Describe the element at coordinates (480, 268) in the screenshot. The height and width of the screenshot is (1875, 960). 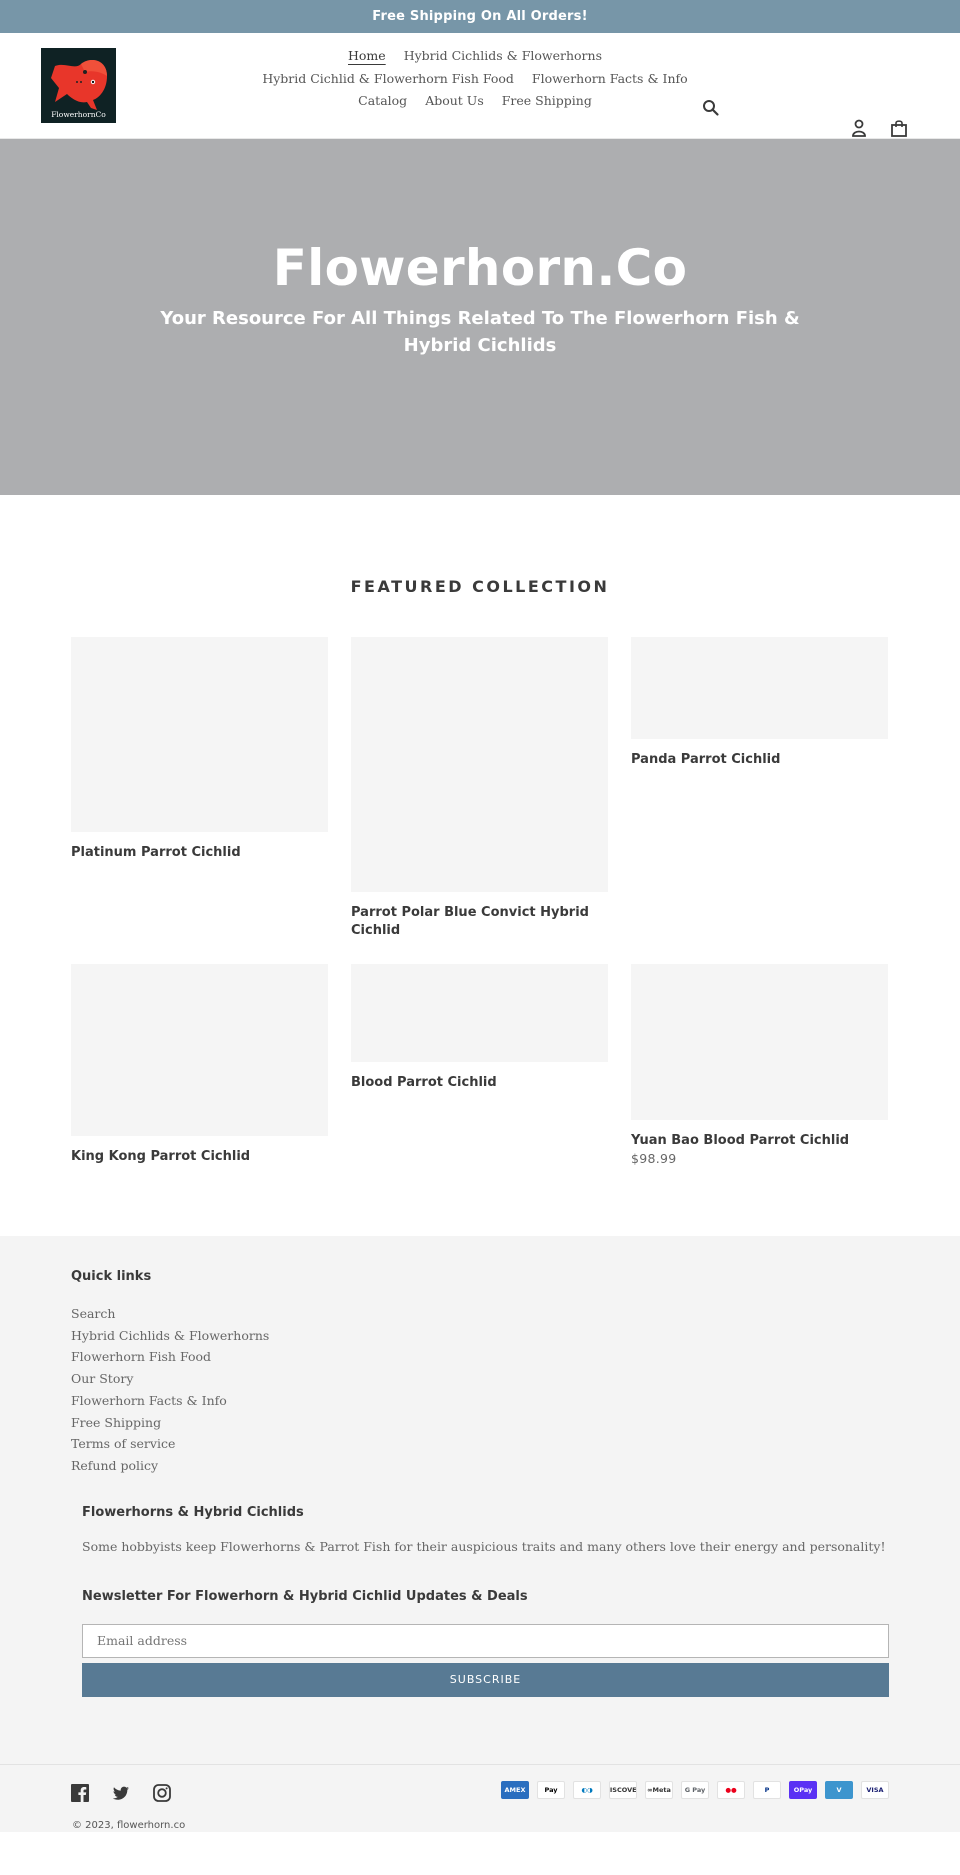
I see `hero-title: Flowerhorn.Co` at that location.